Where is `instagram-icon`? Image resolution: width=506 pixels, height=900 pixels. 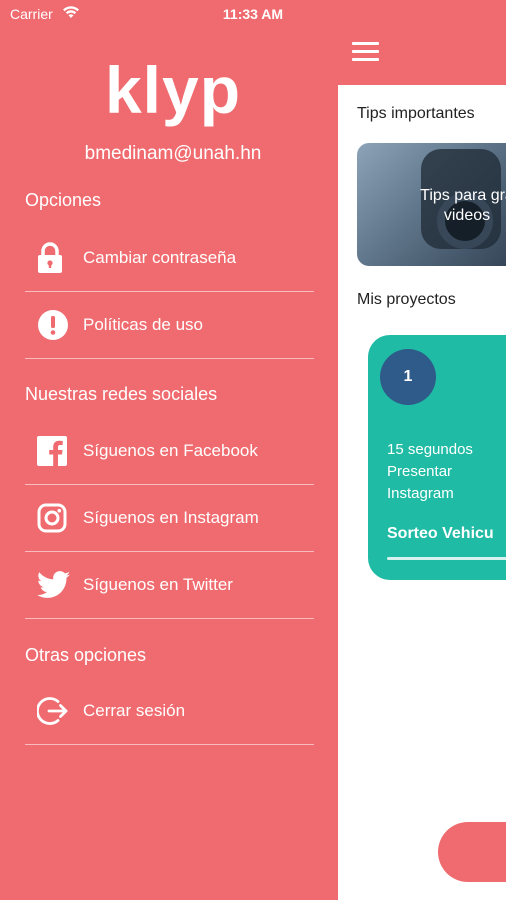 instagram-icon is located at coordinates (54, 518).